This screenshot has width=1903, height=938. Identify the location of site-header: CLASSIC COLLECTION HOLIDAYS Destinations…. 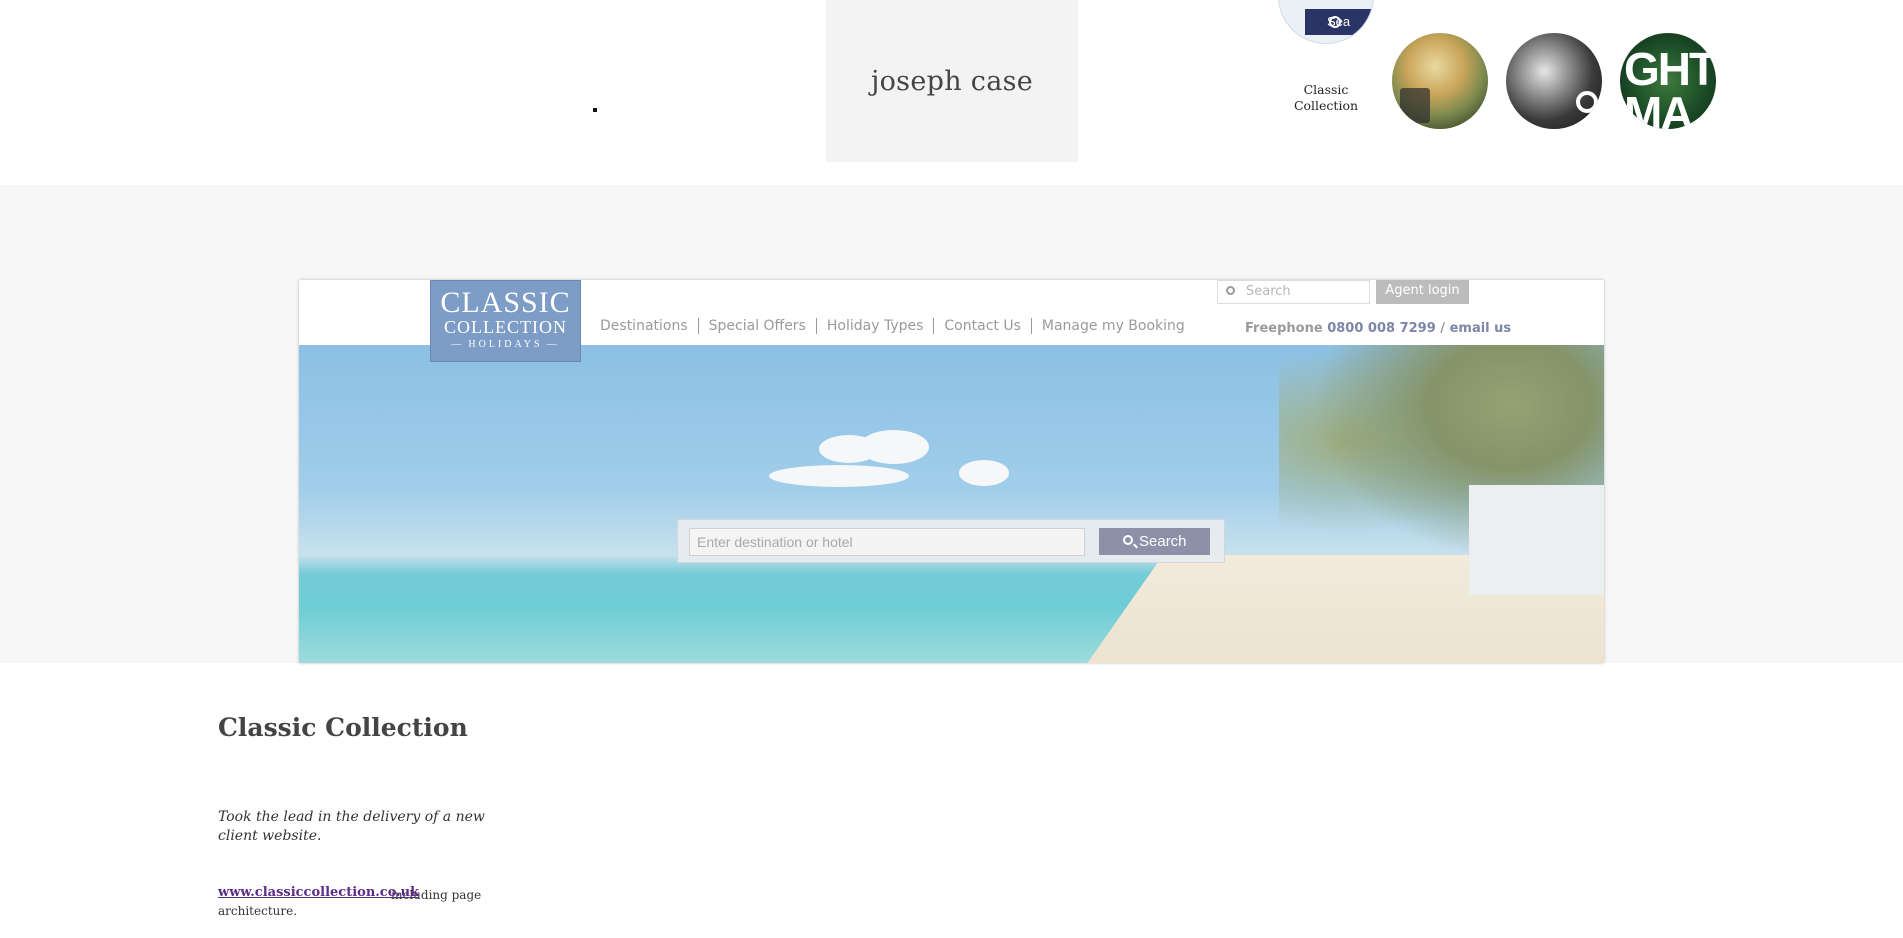
(951, 321).